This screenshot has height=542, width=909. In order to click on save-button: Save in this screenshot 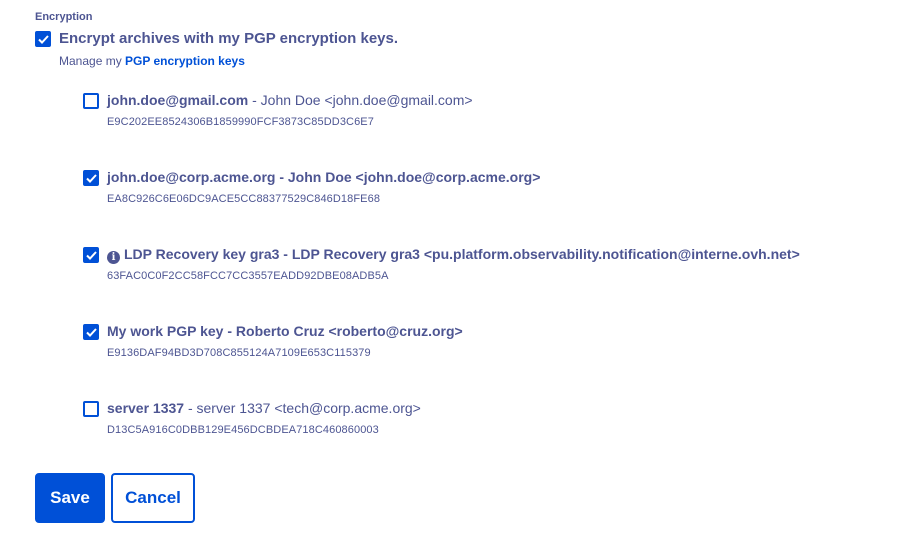, I will do `click(70, 498)`.